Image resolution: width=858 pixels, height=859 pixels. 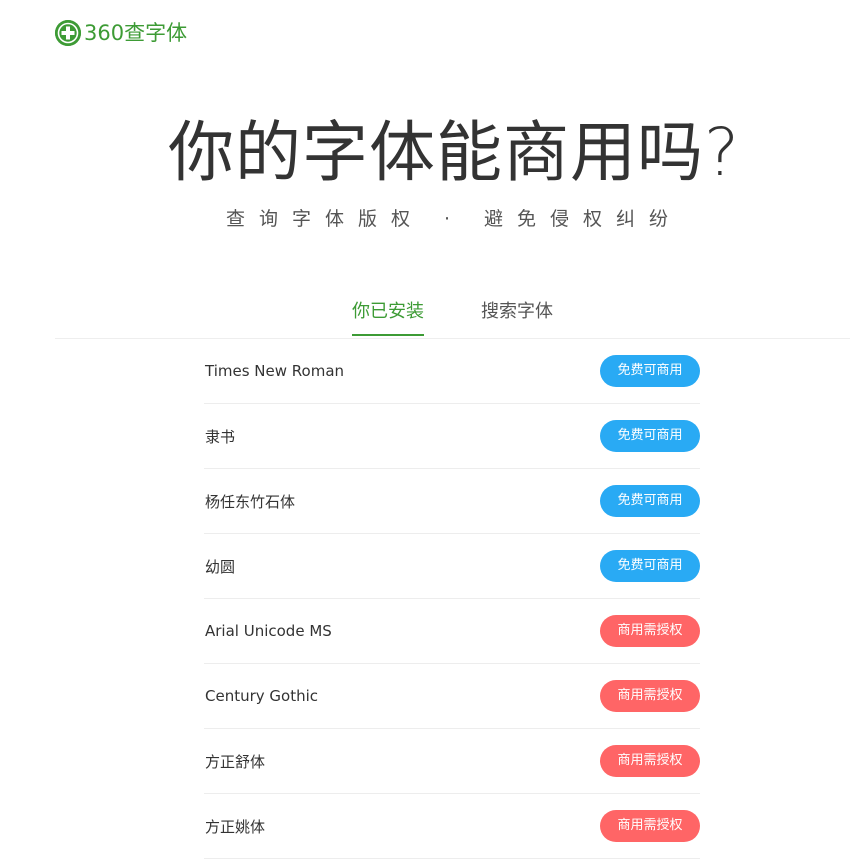 I want to click on font-name: 隶书, so click(x=220, y=436).